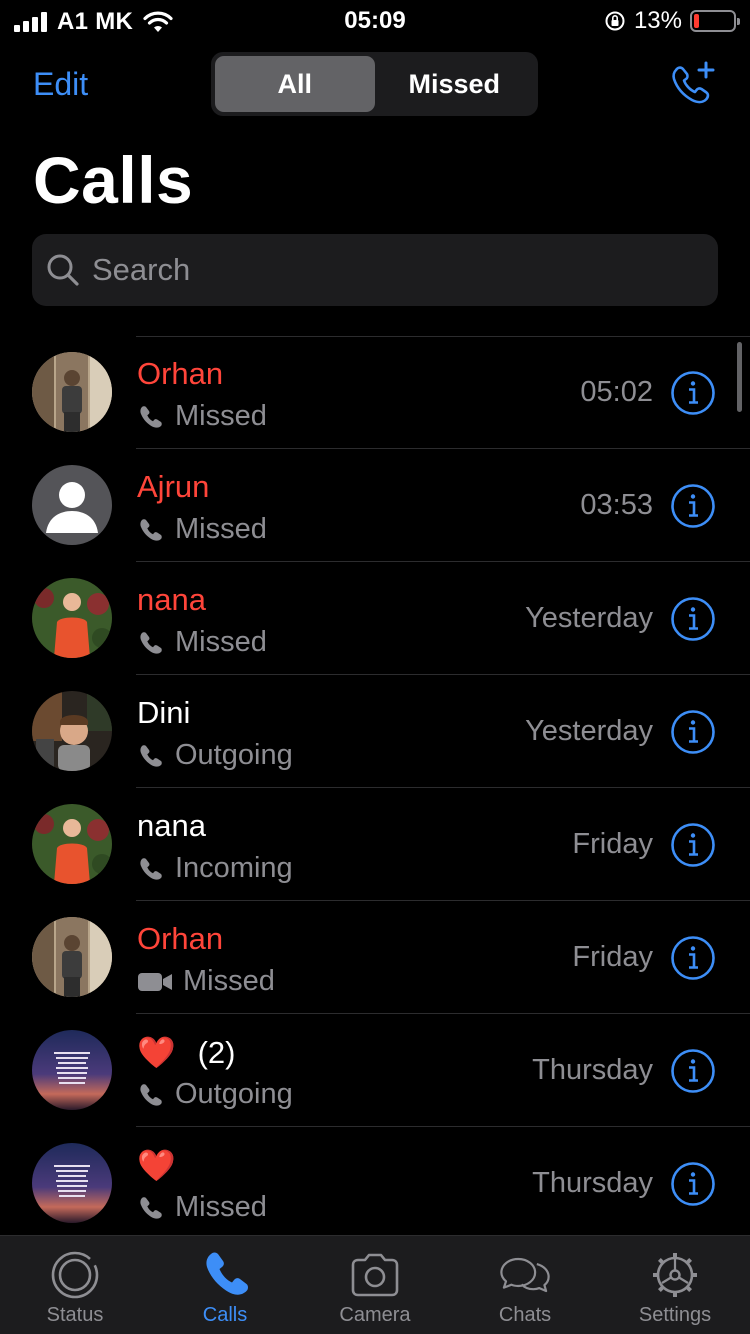 This screenshot has height=1334, width=750. I want to click on call-status: Incoming, so click(215, 868).